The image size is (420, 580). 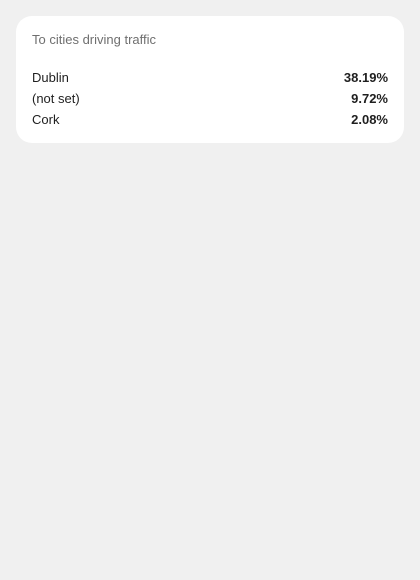 I want to click on city-list: Dublin 38.19% (not set) 9.72% Cork 2.08%, so click(x=210, y=98).